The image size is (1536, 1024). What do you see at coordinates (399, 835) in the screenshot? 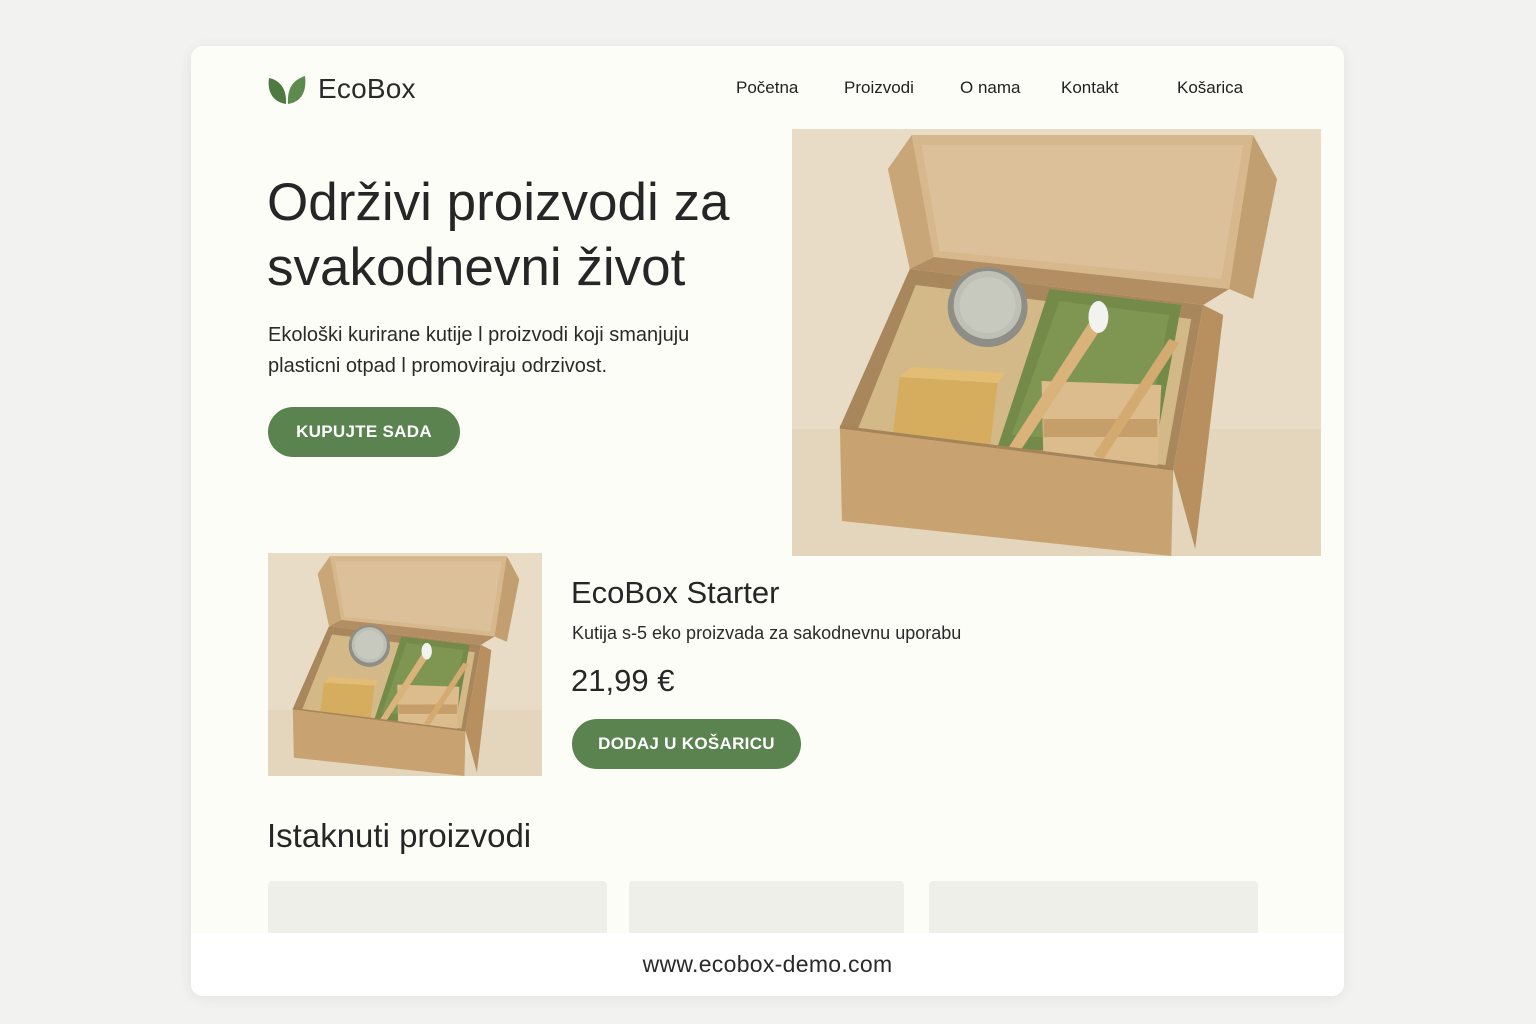
I see `featured-section-title: Istaknuti proizvodi` at bounding box center [399, 835].